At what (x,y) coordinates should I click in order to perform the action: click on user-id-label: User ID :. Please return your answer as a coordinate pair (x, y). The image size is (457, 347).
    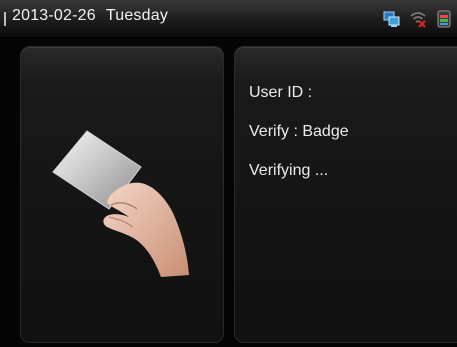
    Looking at the image, I should click on (281, 92).